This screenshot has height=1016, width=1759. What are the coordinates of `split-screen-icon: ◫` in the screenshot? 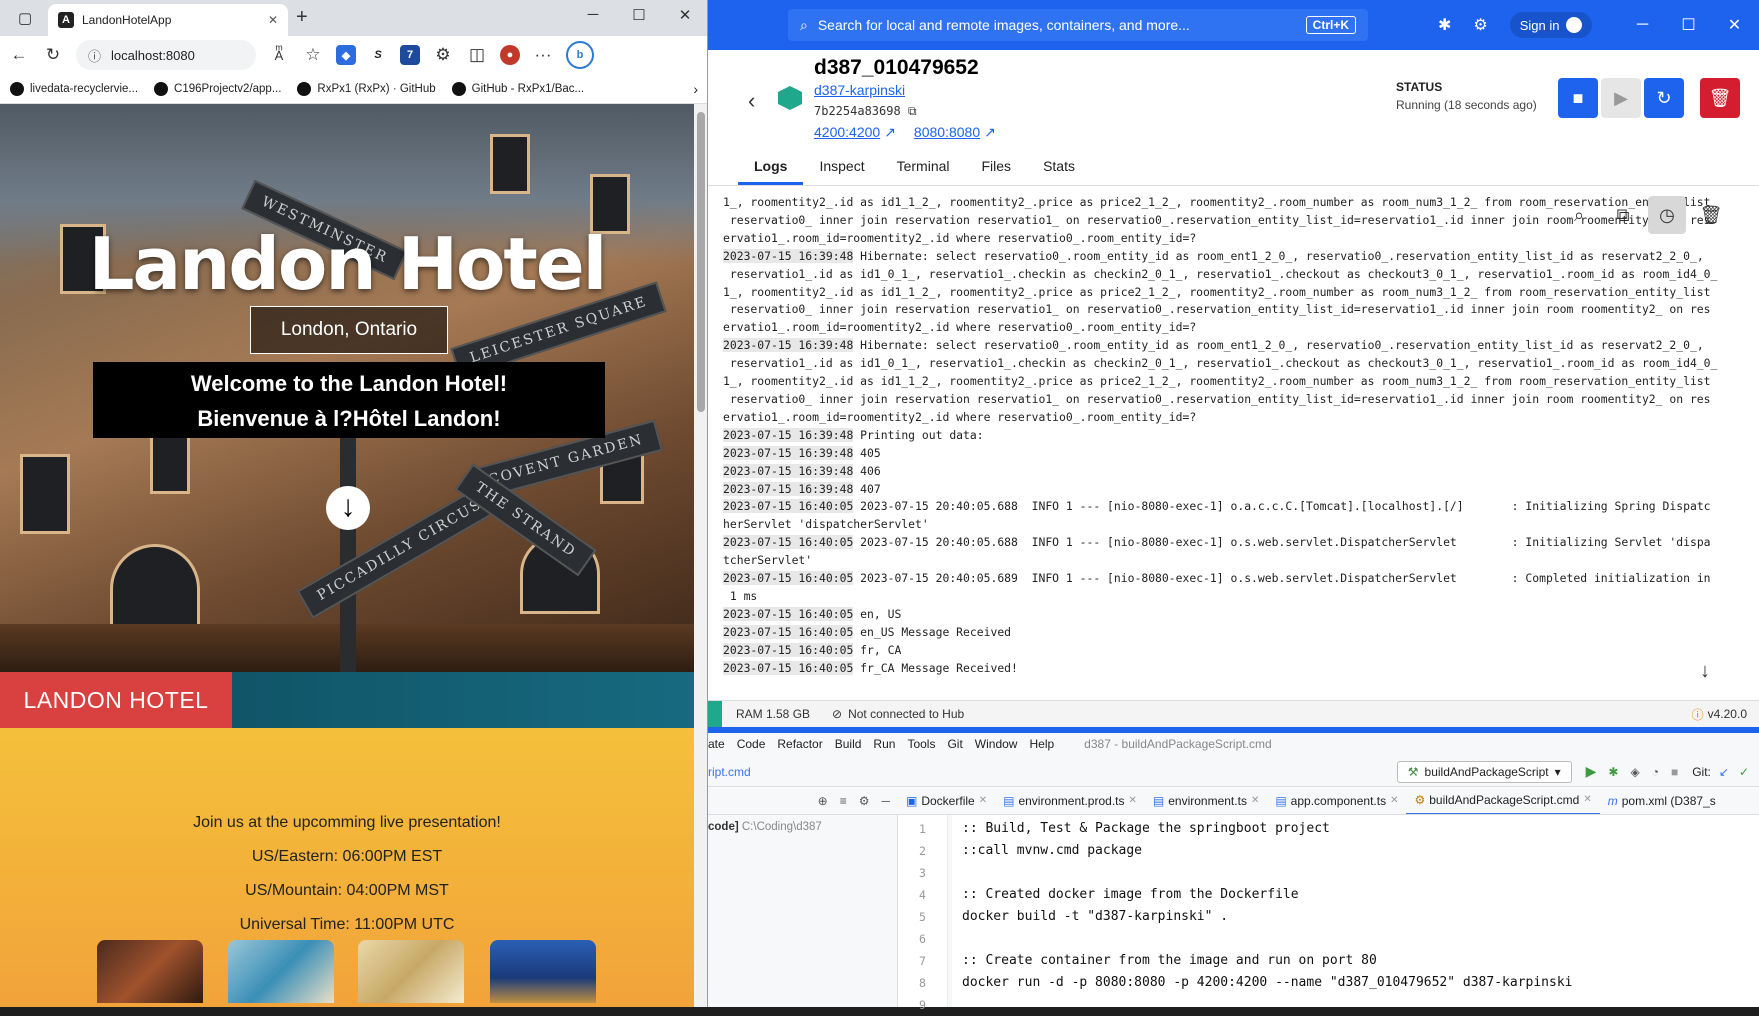 It's located at (477, 55).